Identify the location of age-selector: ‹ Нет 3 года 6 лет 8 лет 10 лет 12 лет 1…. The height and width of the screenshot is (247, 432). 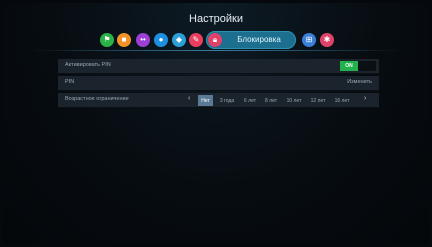
(282, 100).